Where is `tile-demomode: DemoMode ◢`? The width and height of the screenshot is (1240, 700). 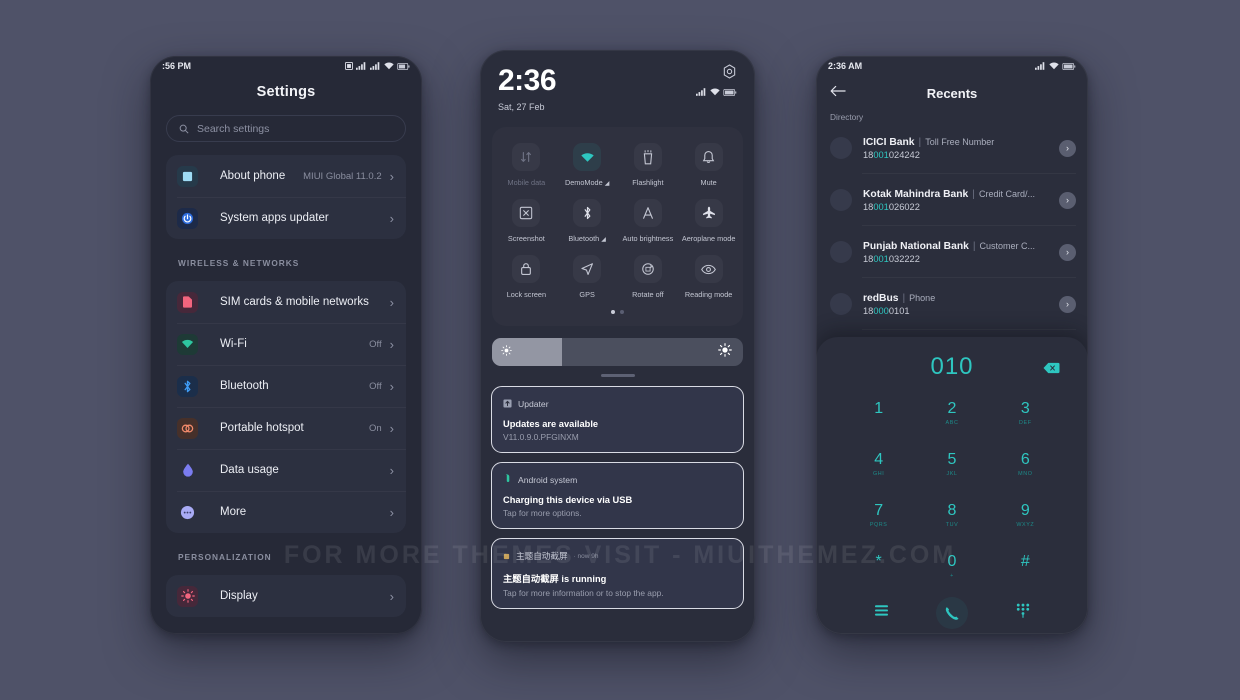
tile-demomode: DemoMode ◢ is located at coordinates (587, 163).